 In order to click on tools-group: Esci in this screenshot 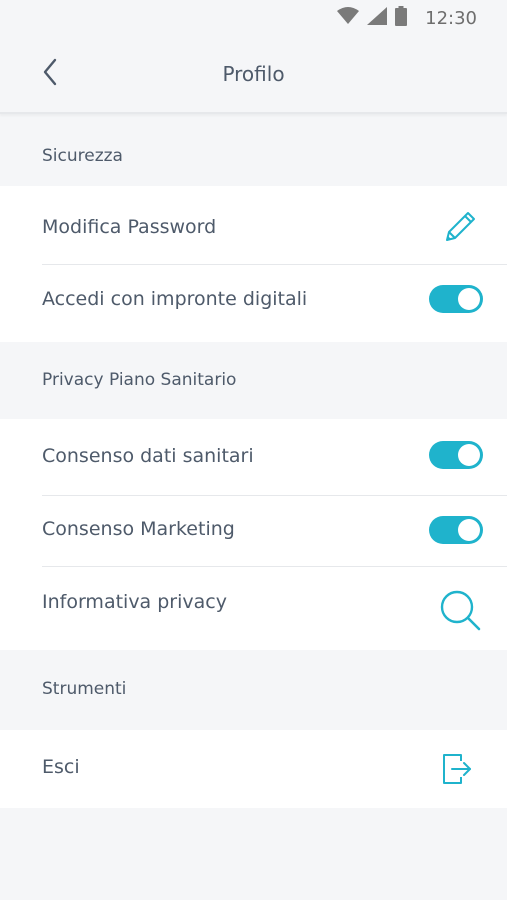, I will do `click(253, 769)`.